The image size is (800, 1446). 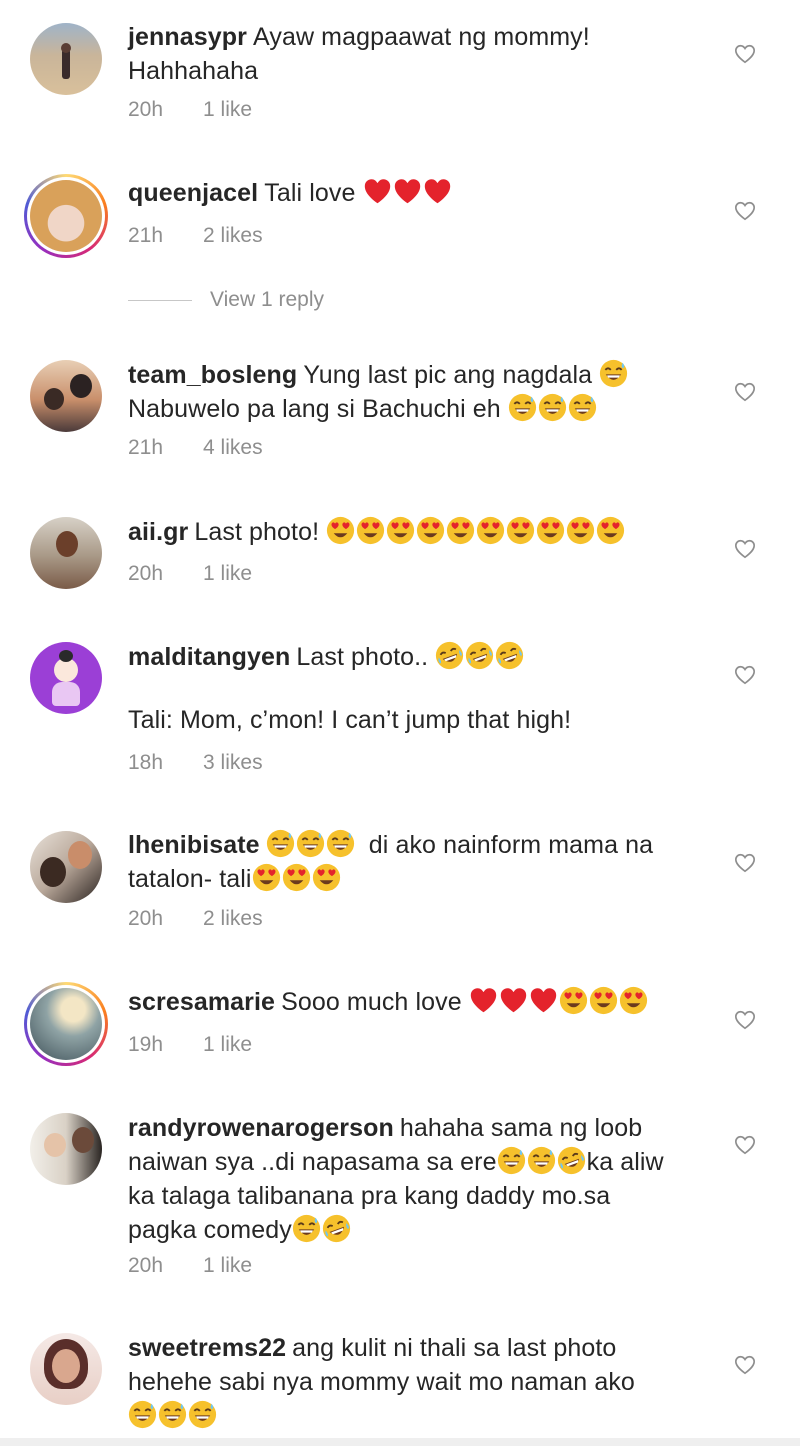 I want to click on comment-meta: 18h 3 likes, so click(x=195, y=763).